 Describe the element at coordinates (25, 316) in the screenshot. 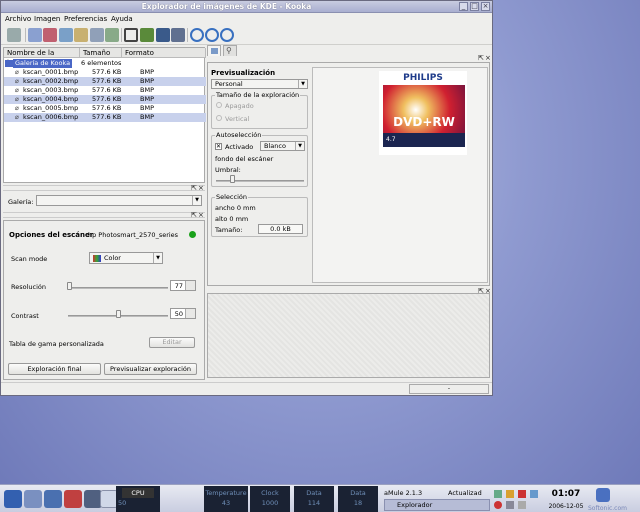

I see `contrast-label: Contrast` at that location.